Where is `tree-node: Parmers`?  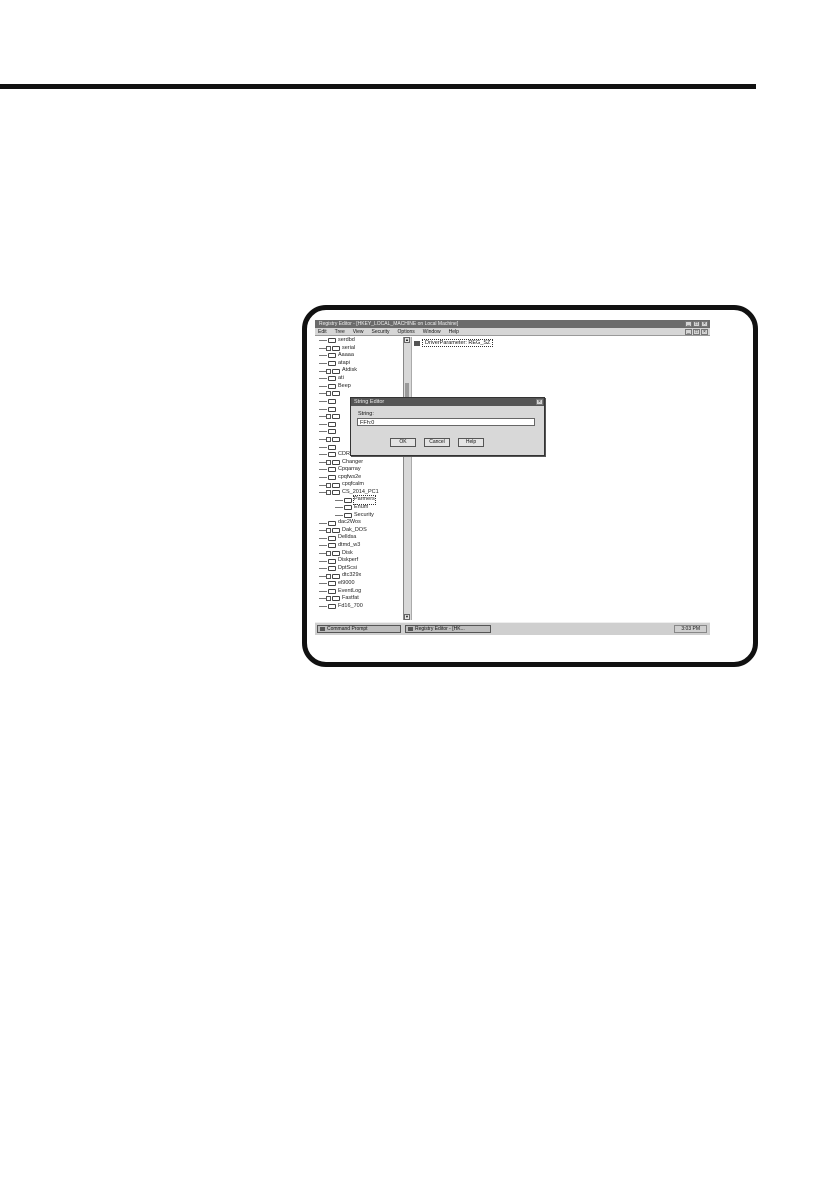
tree-node: Parmers is located at coordinates (359, 500).